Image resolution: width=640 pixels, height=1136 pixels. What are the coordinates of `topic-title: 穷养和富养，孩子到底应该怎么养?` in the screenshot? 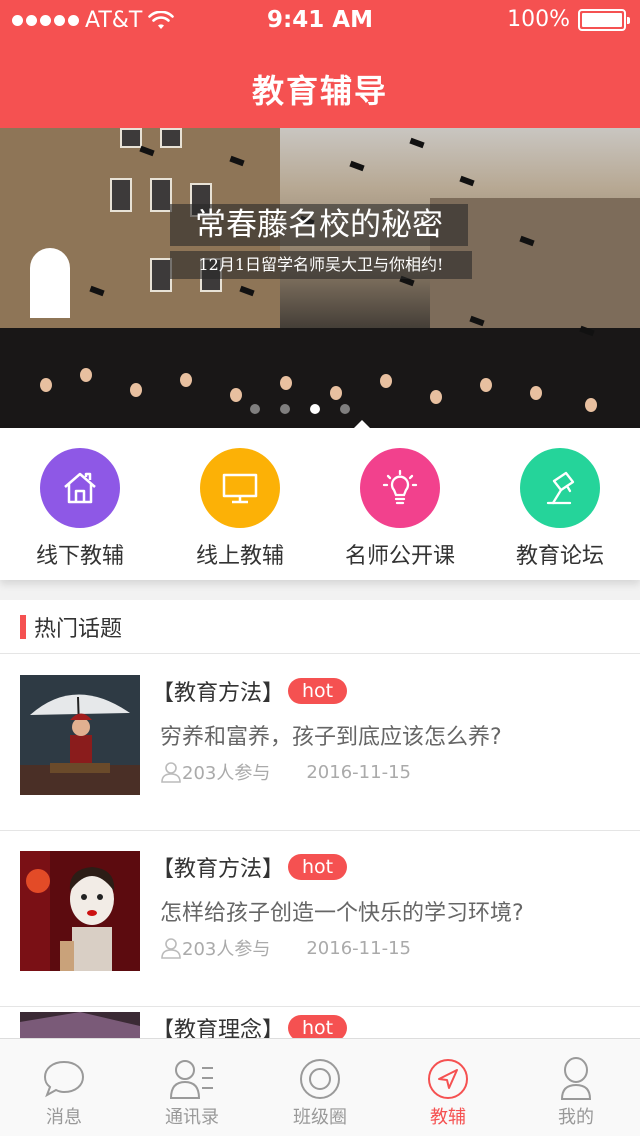 It's located at (331, 737).